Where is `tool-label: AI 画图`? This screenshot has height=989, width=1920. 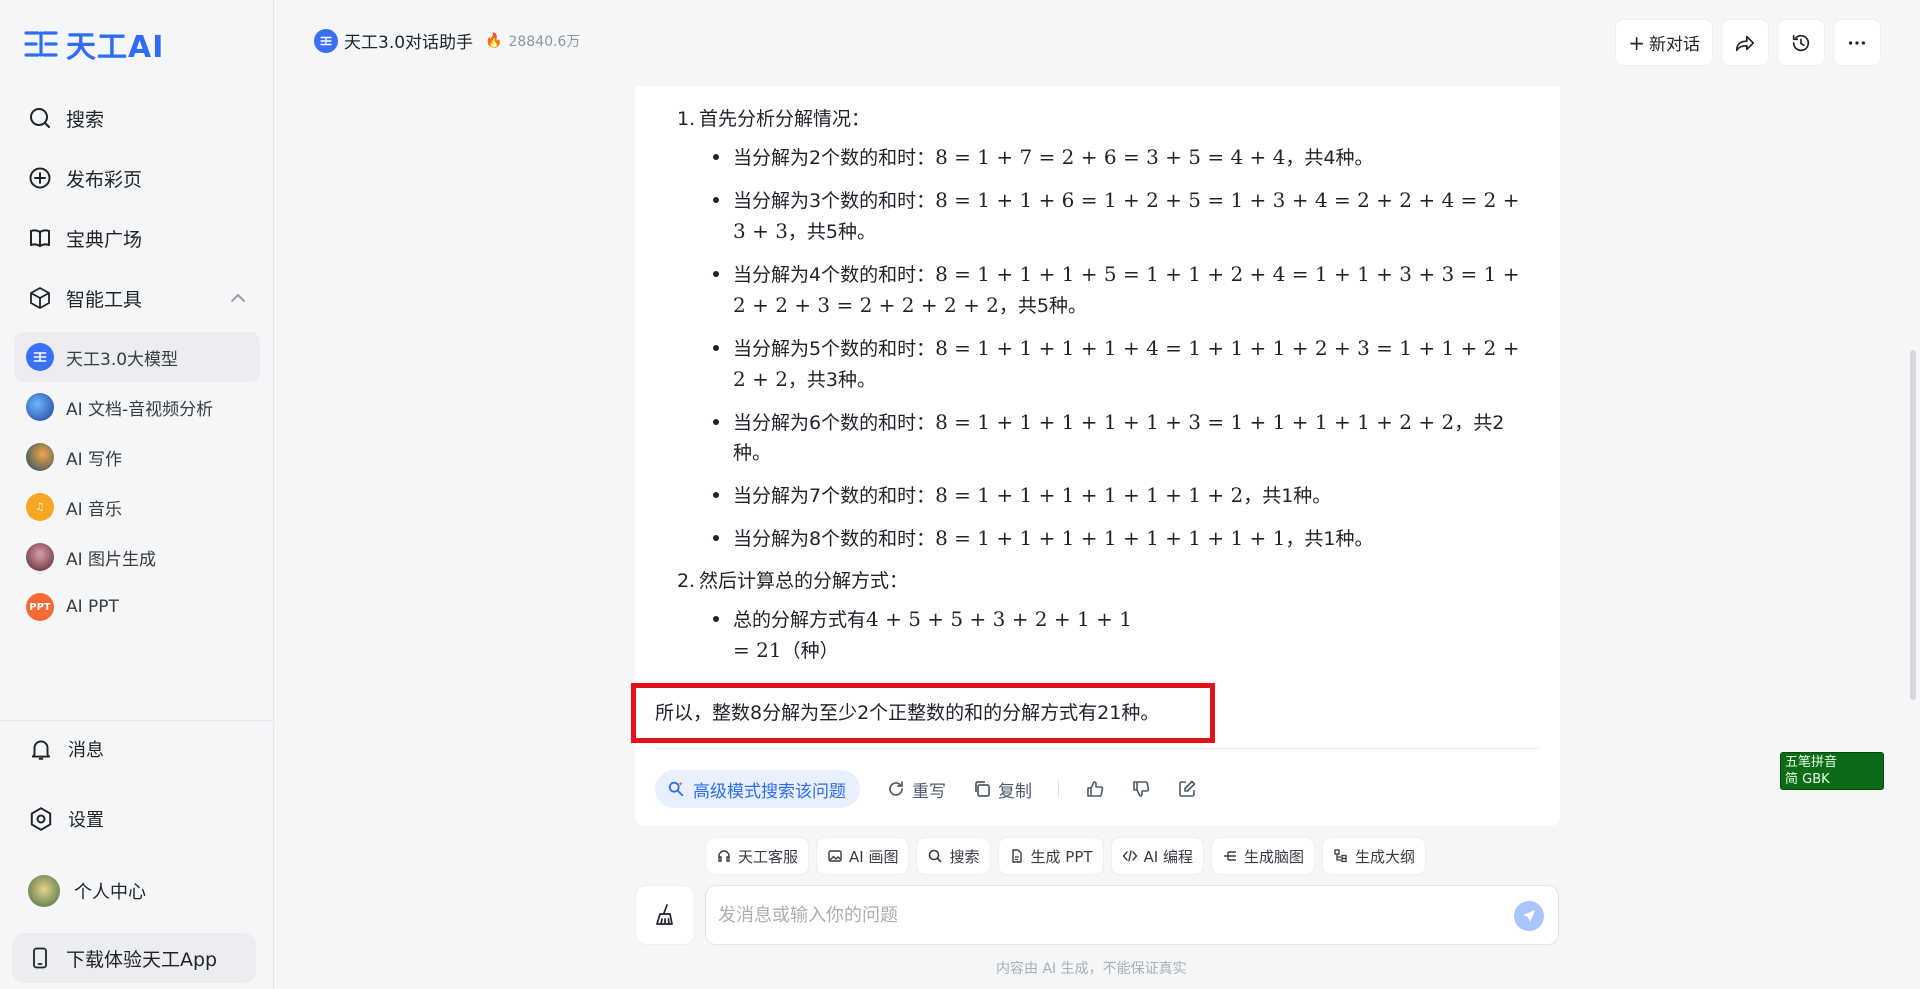
tool-label: AI 画图 is located at coordinates (874, 856).